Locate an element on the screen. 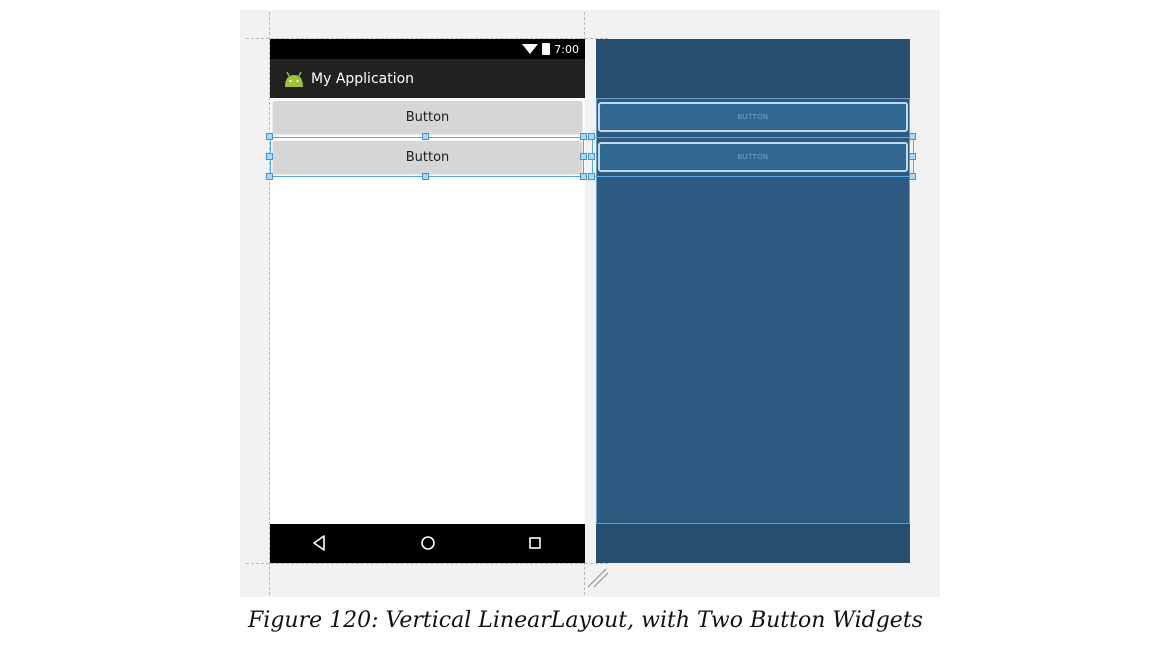  resize-grip-icon is located at coordinates (598, 577).